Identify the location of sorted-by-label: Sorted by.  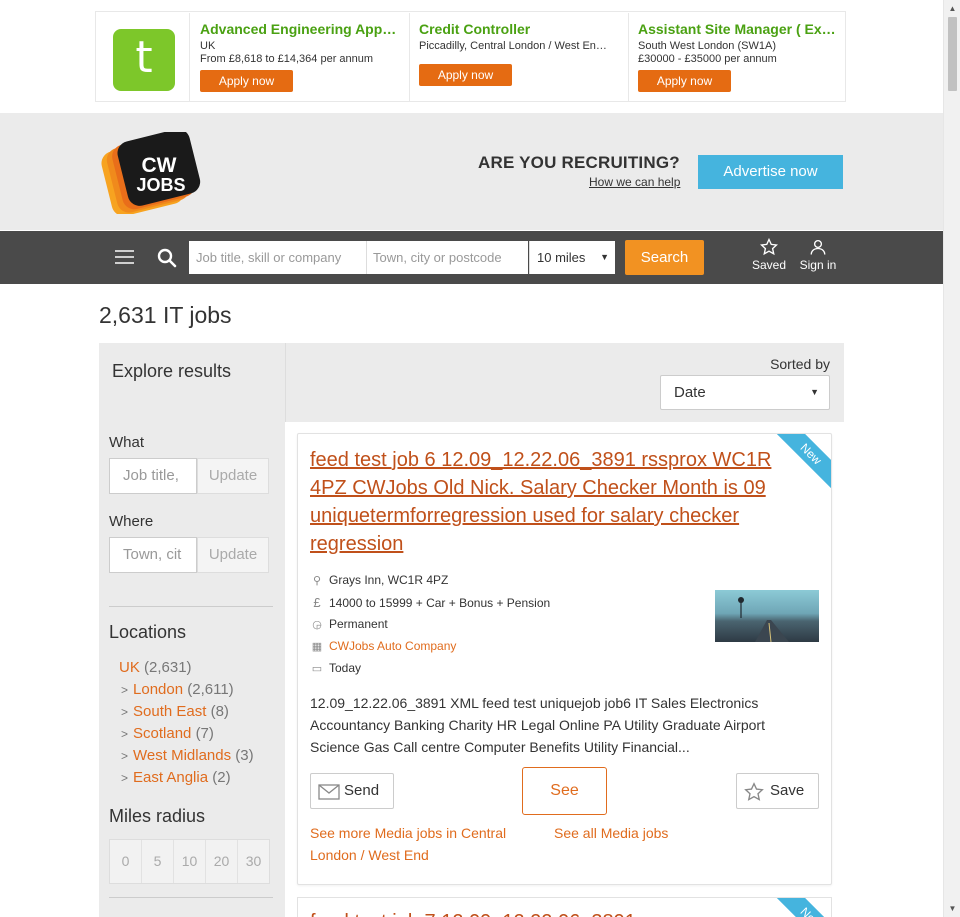
(800, 364).